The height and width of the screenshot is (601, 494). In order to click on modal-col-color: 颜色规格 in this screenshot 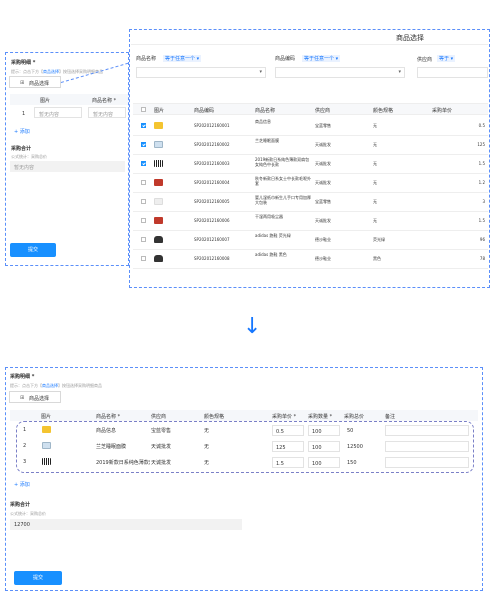, I will do `click(383, 111)`.